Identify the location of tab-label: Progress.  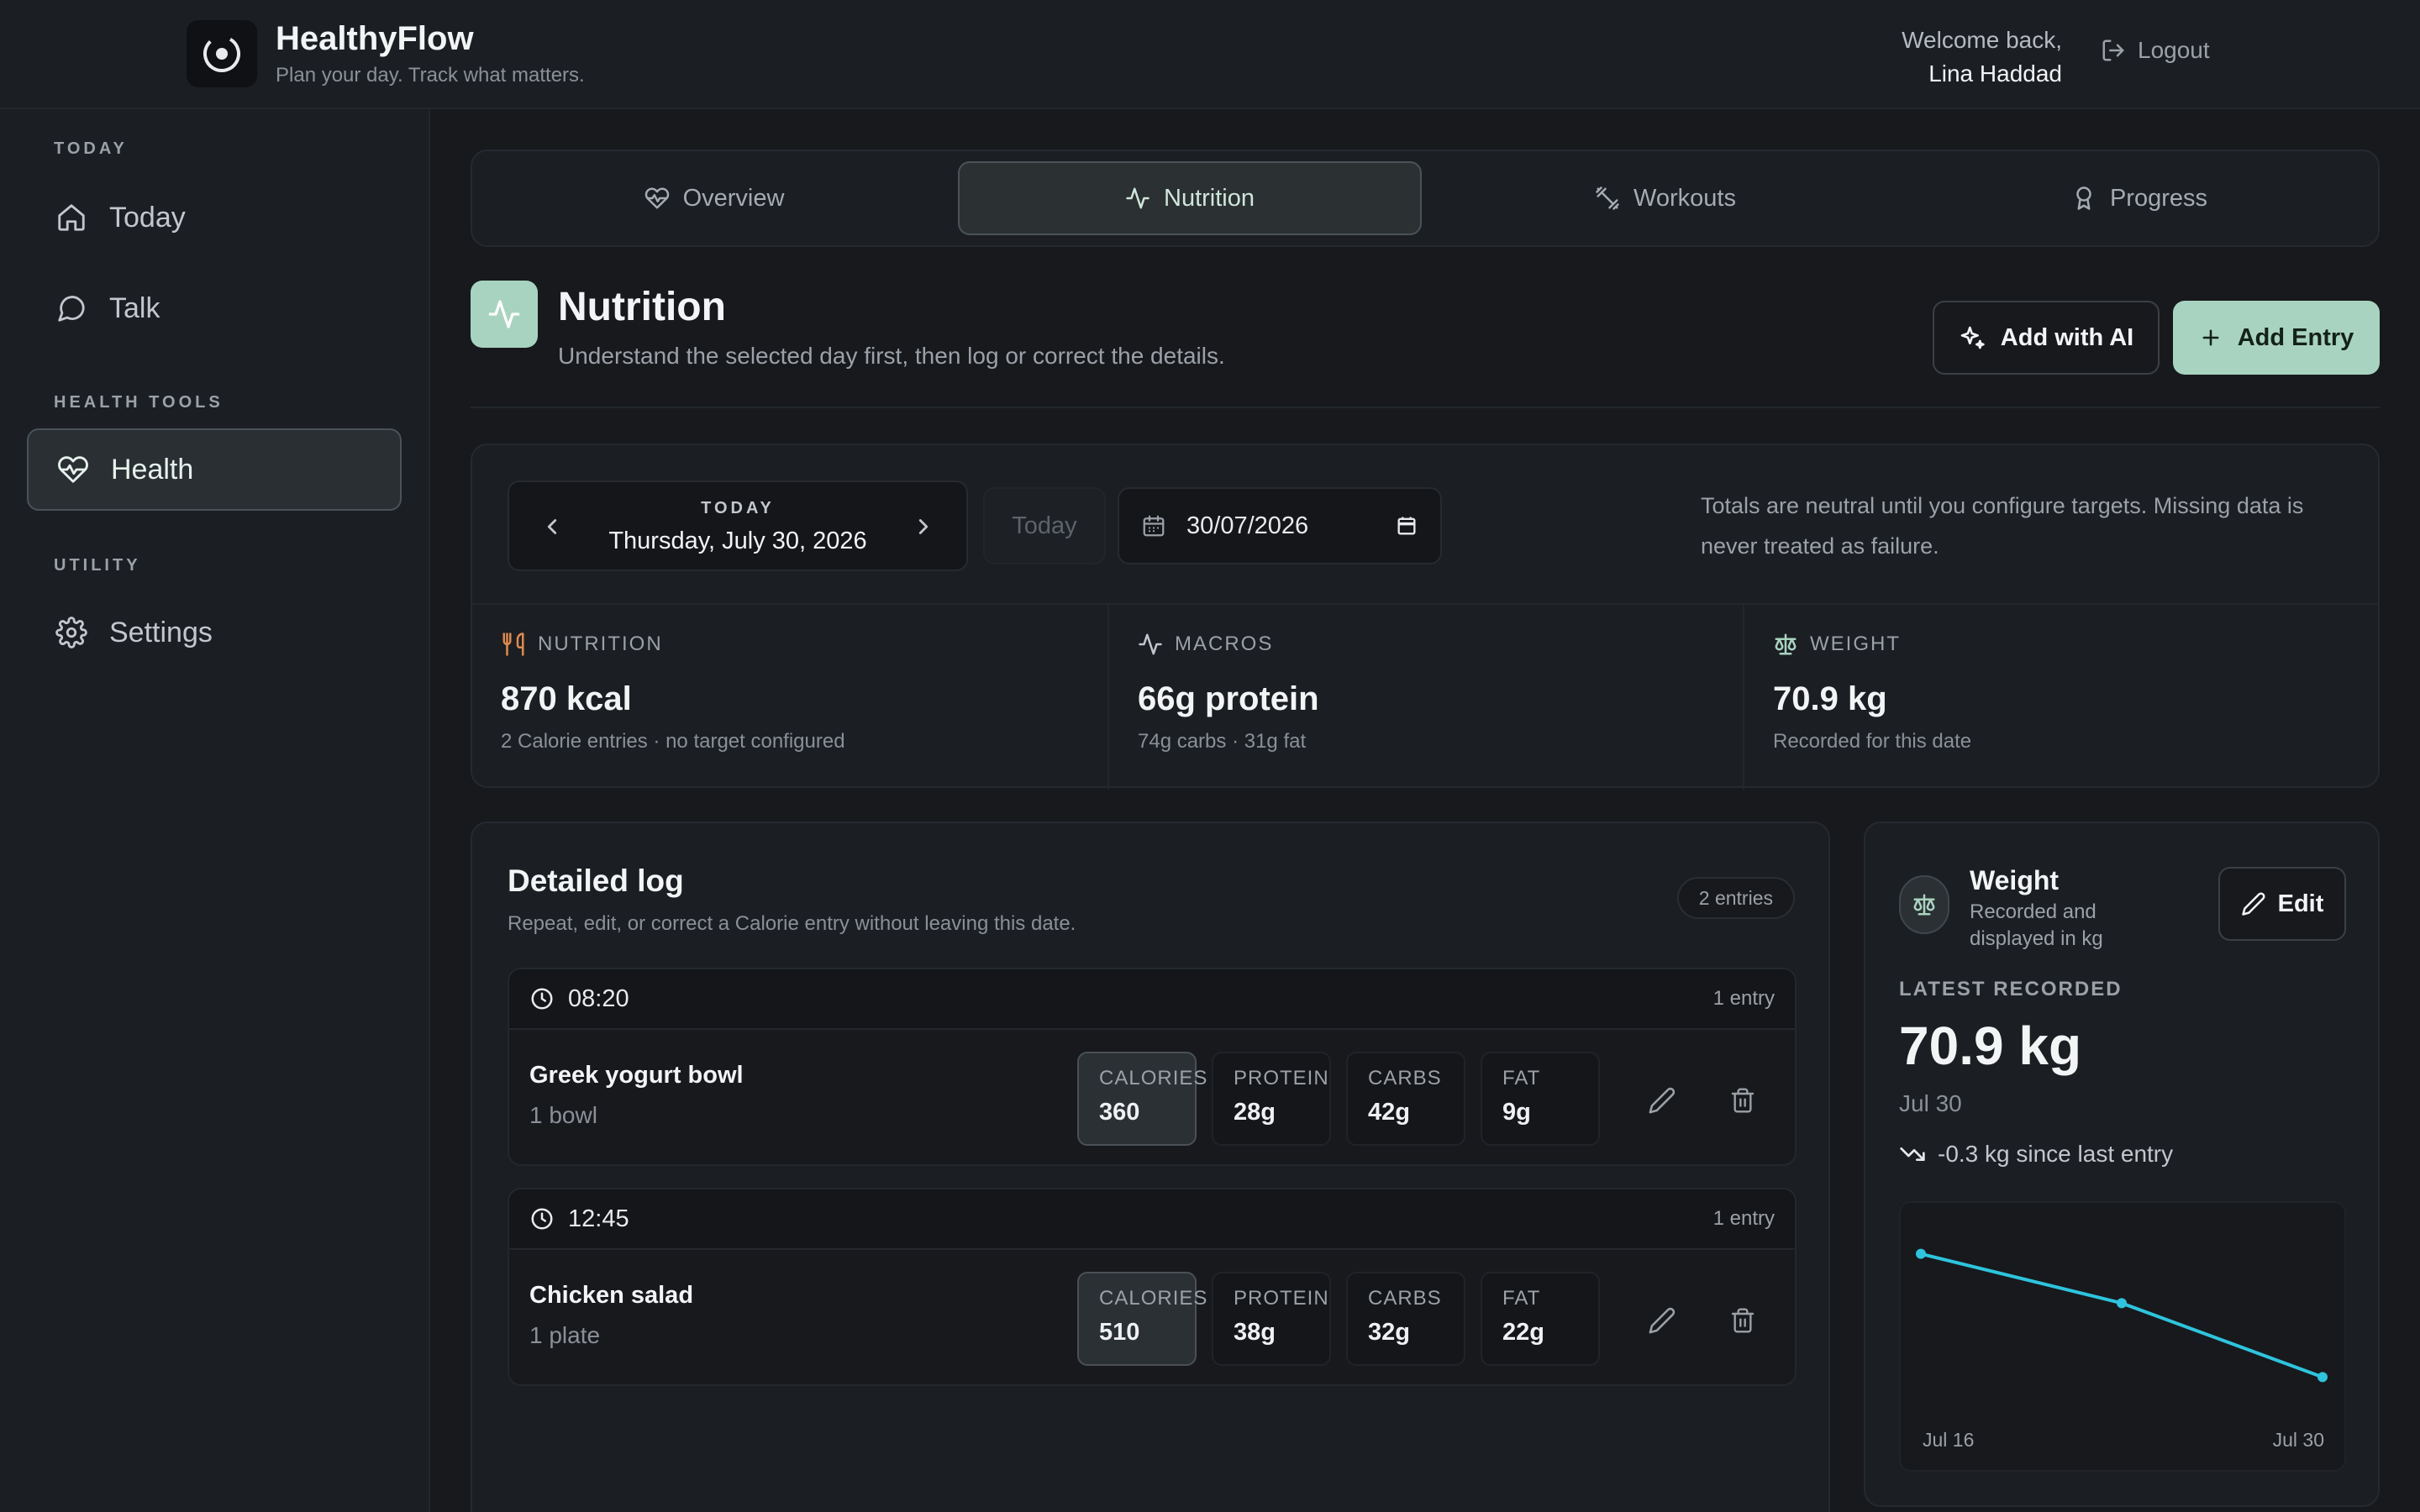
(2158, 198).